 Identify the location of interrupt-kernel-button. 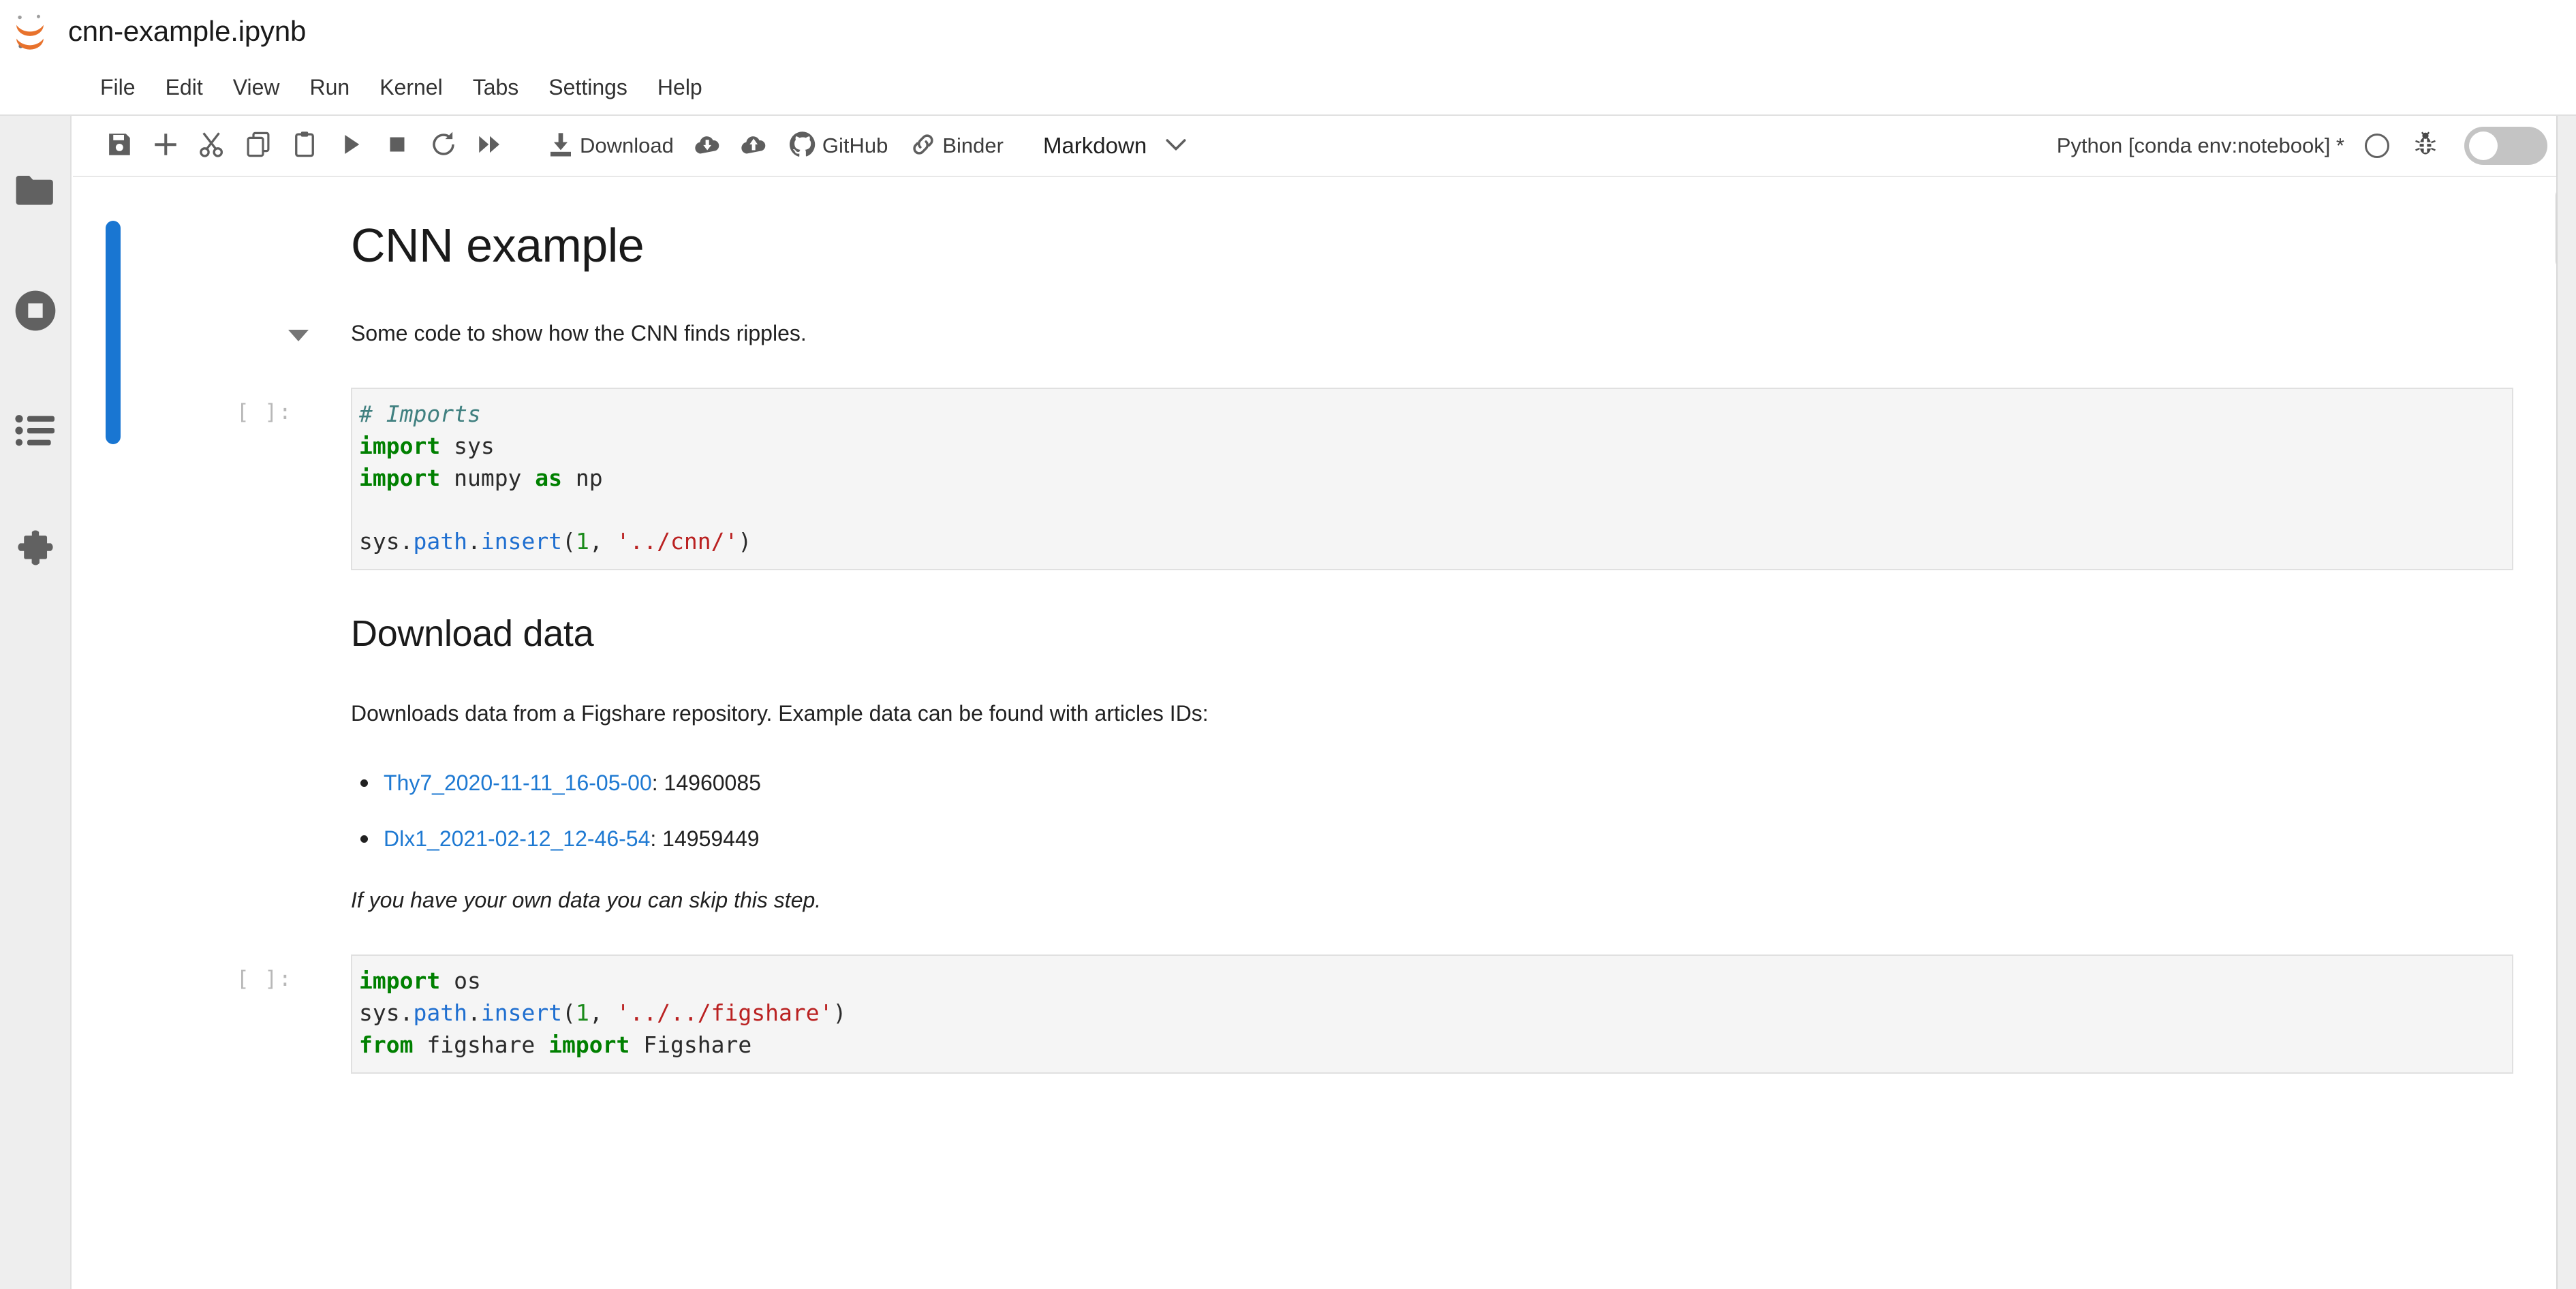
(397, 146).